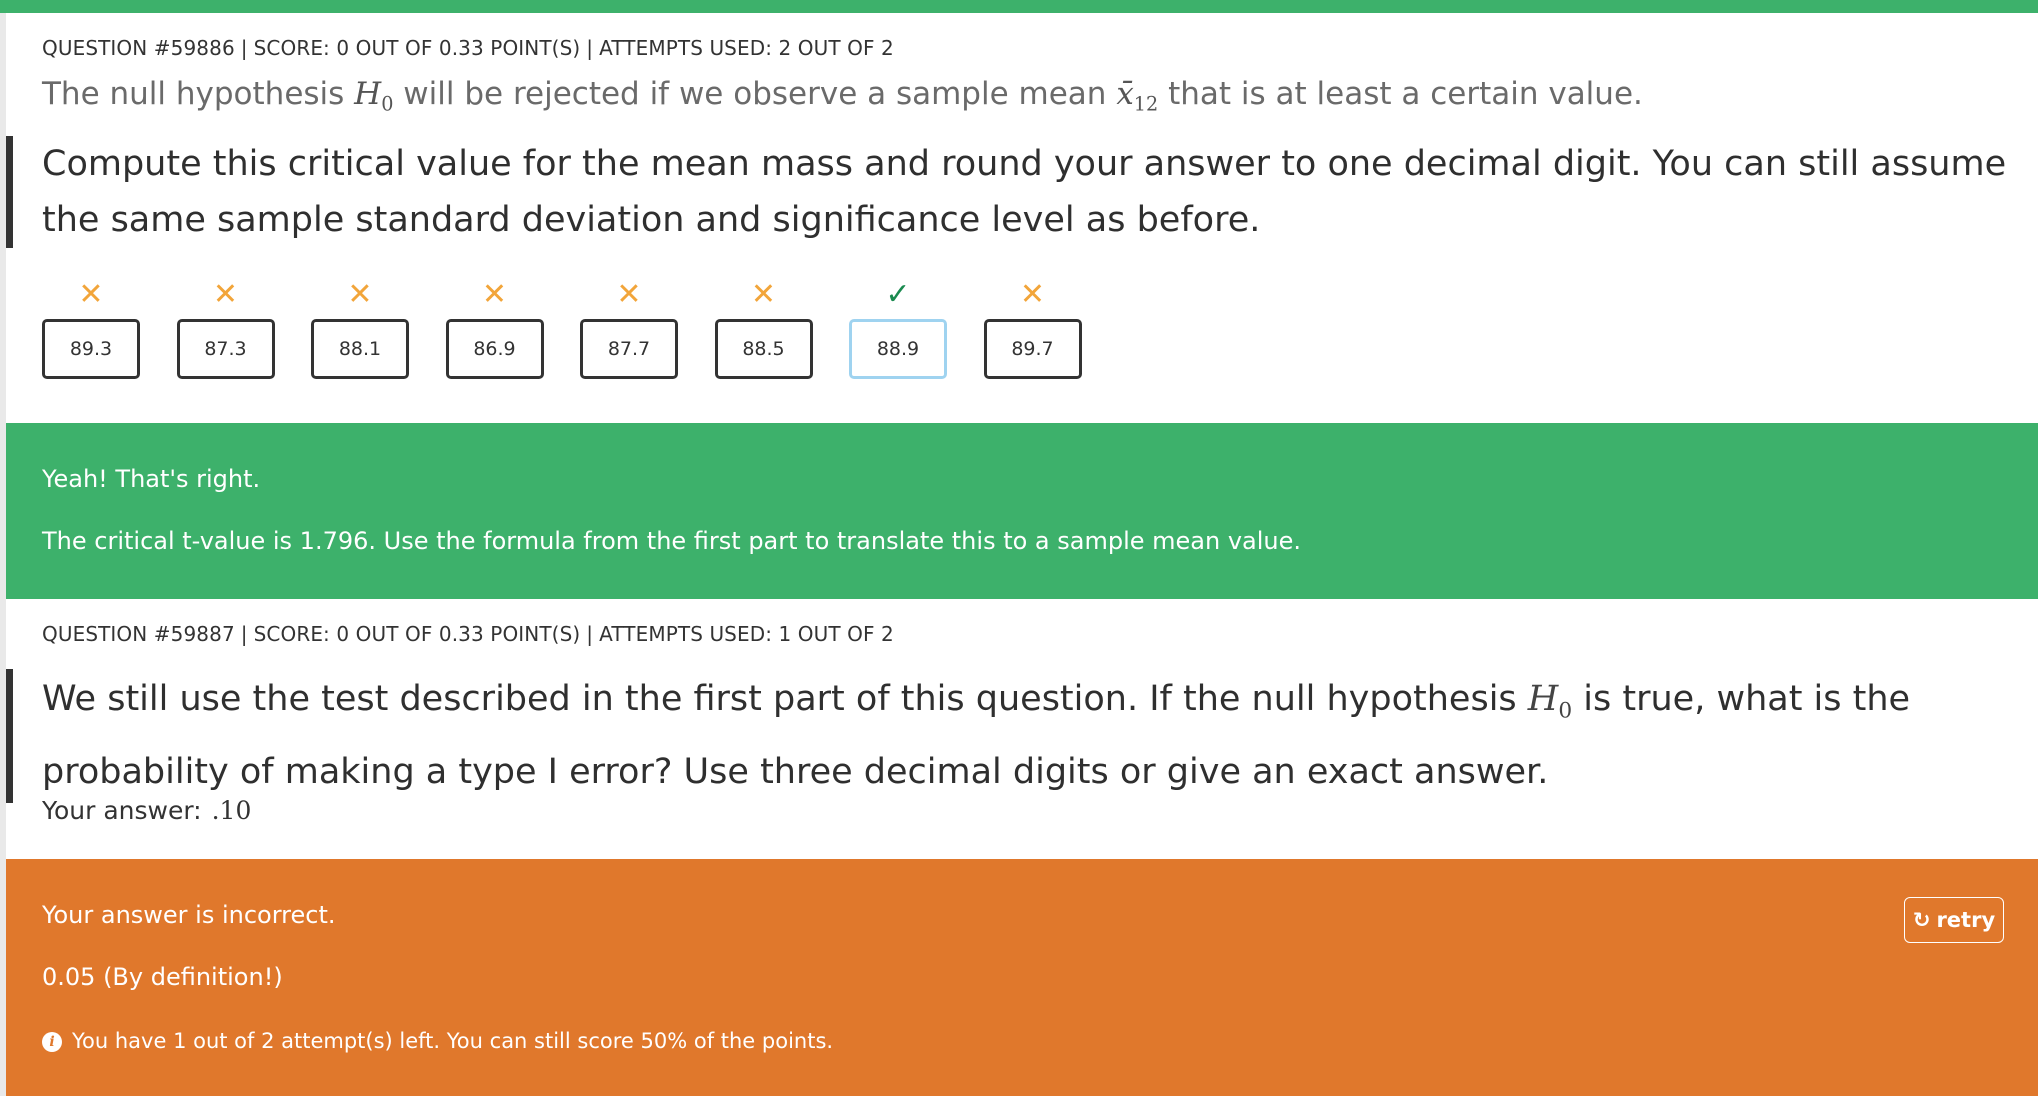  Describe the element at coordinates (231, 810) in the screenshot. I see `answer-value: .10` at that location.